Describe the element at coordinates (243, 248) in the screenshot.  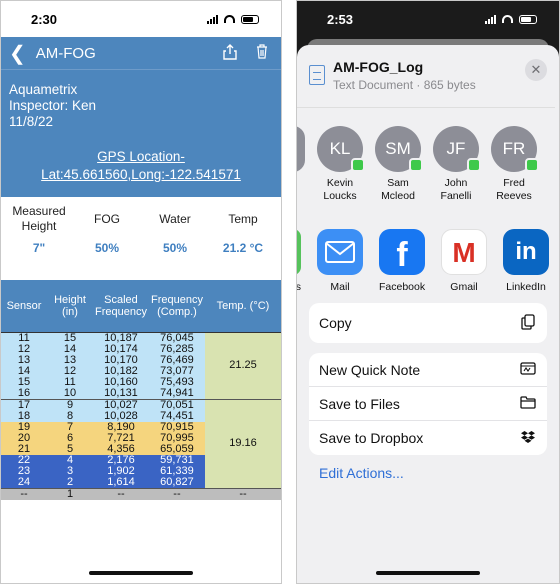
I see `reading-value: 21.2 °C` at that location.